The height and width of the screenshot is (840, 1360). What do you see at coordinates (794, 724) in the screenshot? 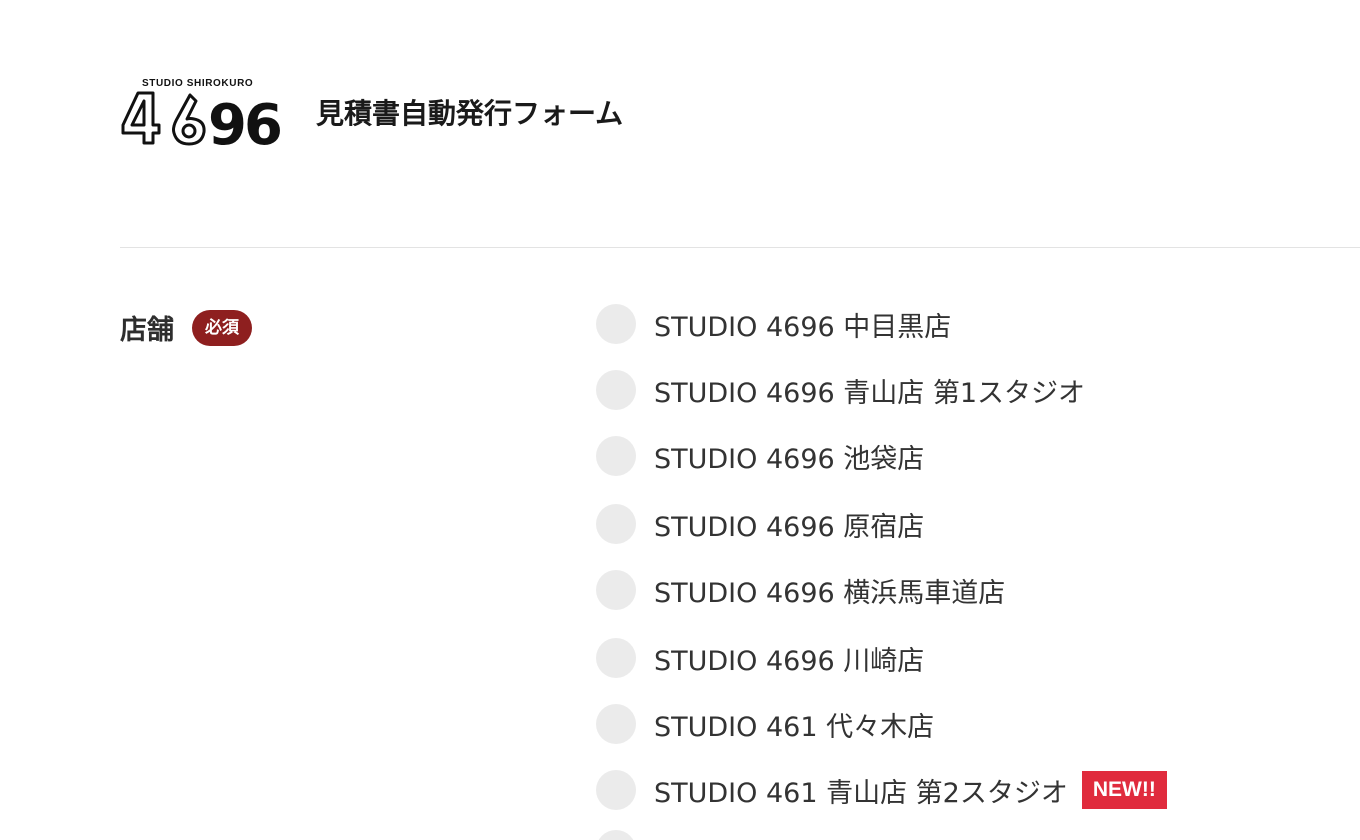
I see `store-option-label: STUDIO 461 代々木店` at bounding box center [794, 724].